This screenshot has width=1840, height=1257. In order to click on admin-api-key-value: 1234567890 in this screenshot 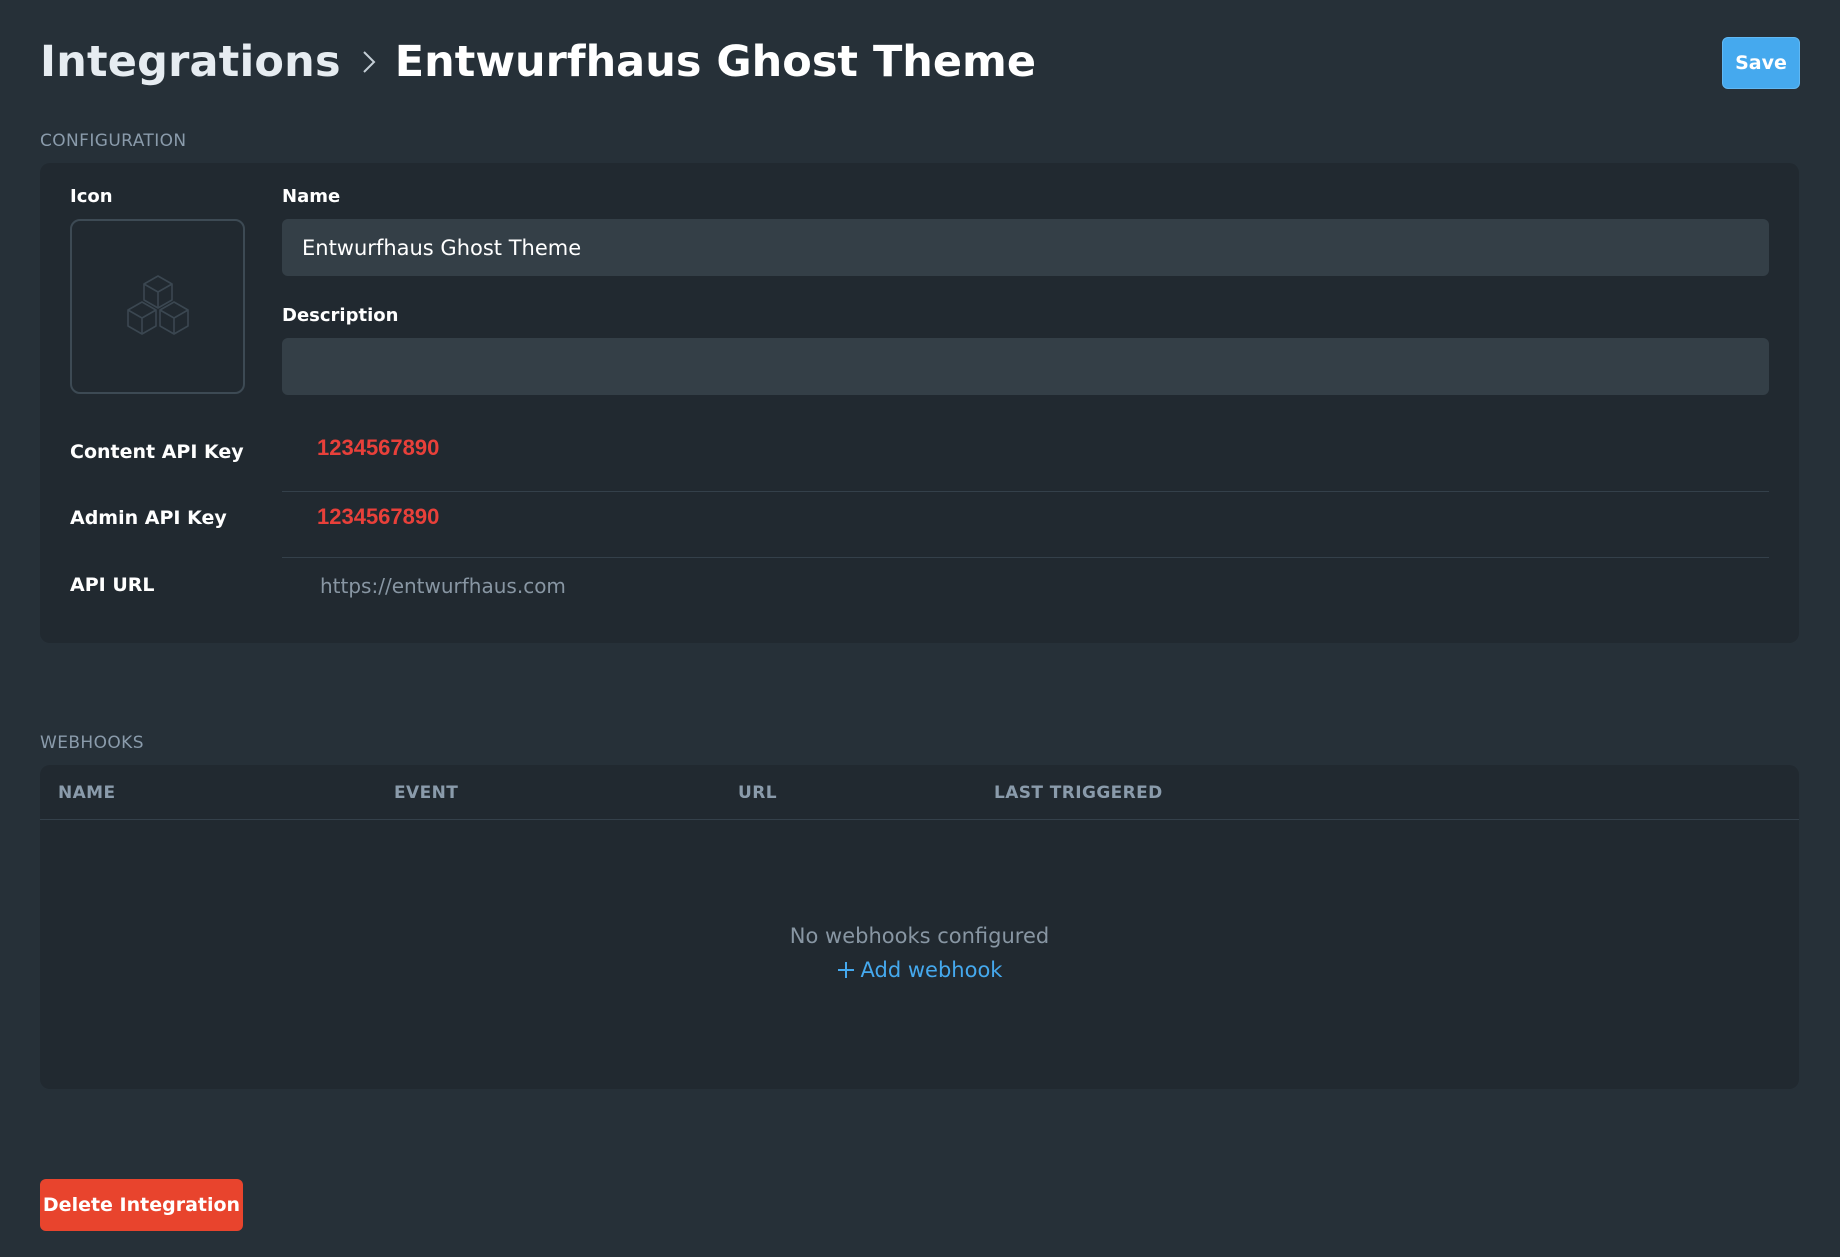, I will do `click(378, 517)`.